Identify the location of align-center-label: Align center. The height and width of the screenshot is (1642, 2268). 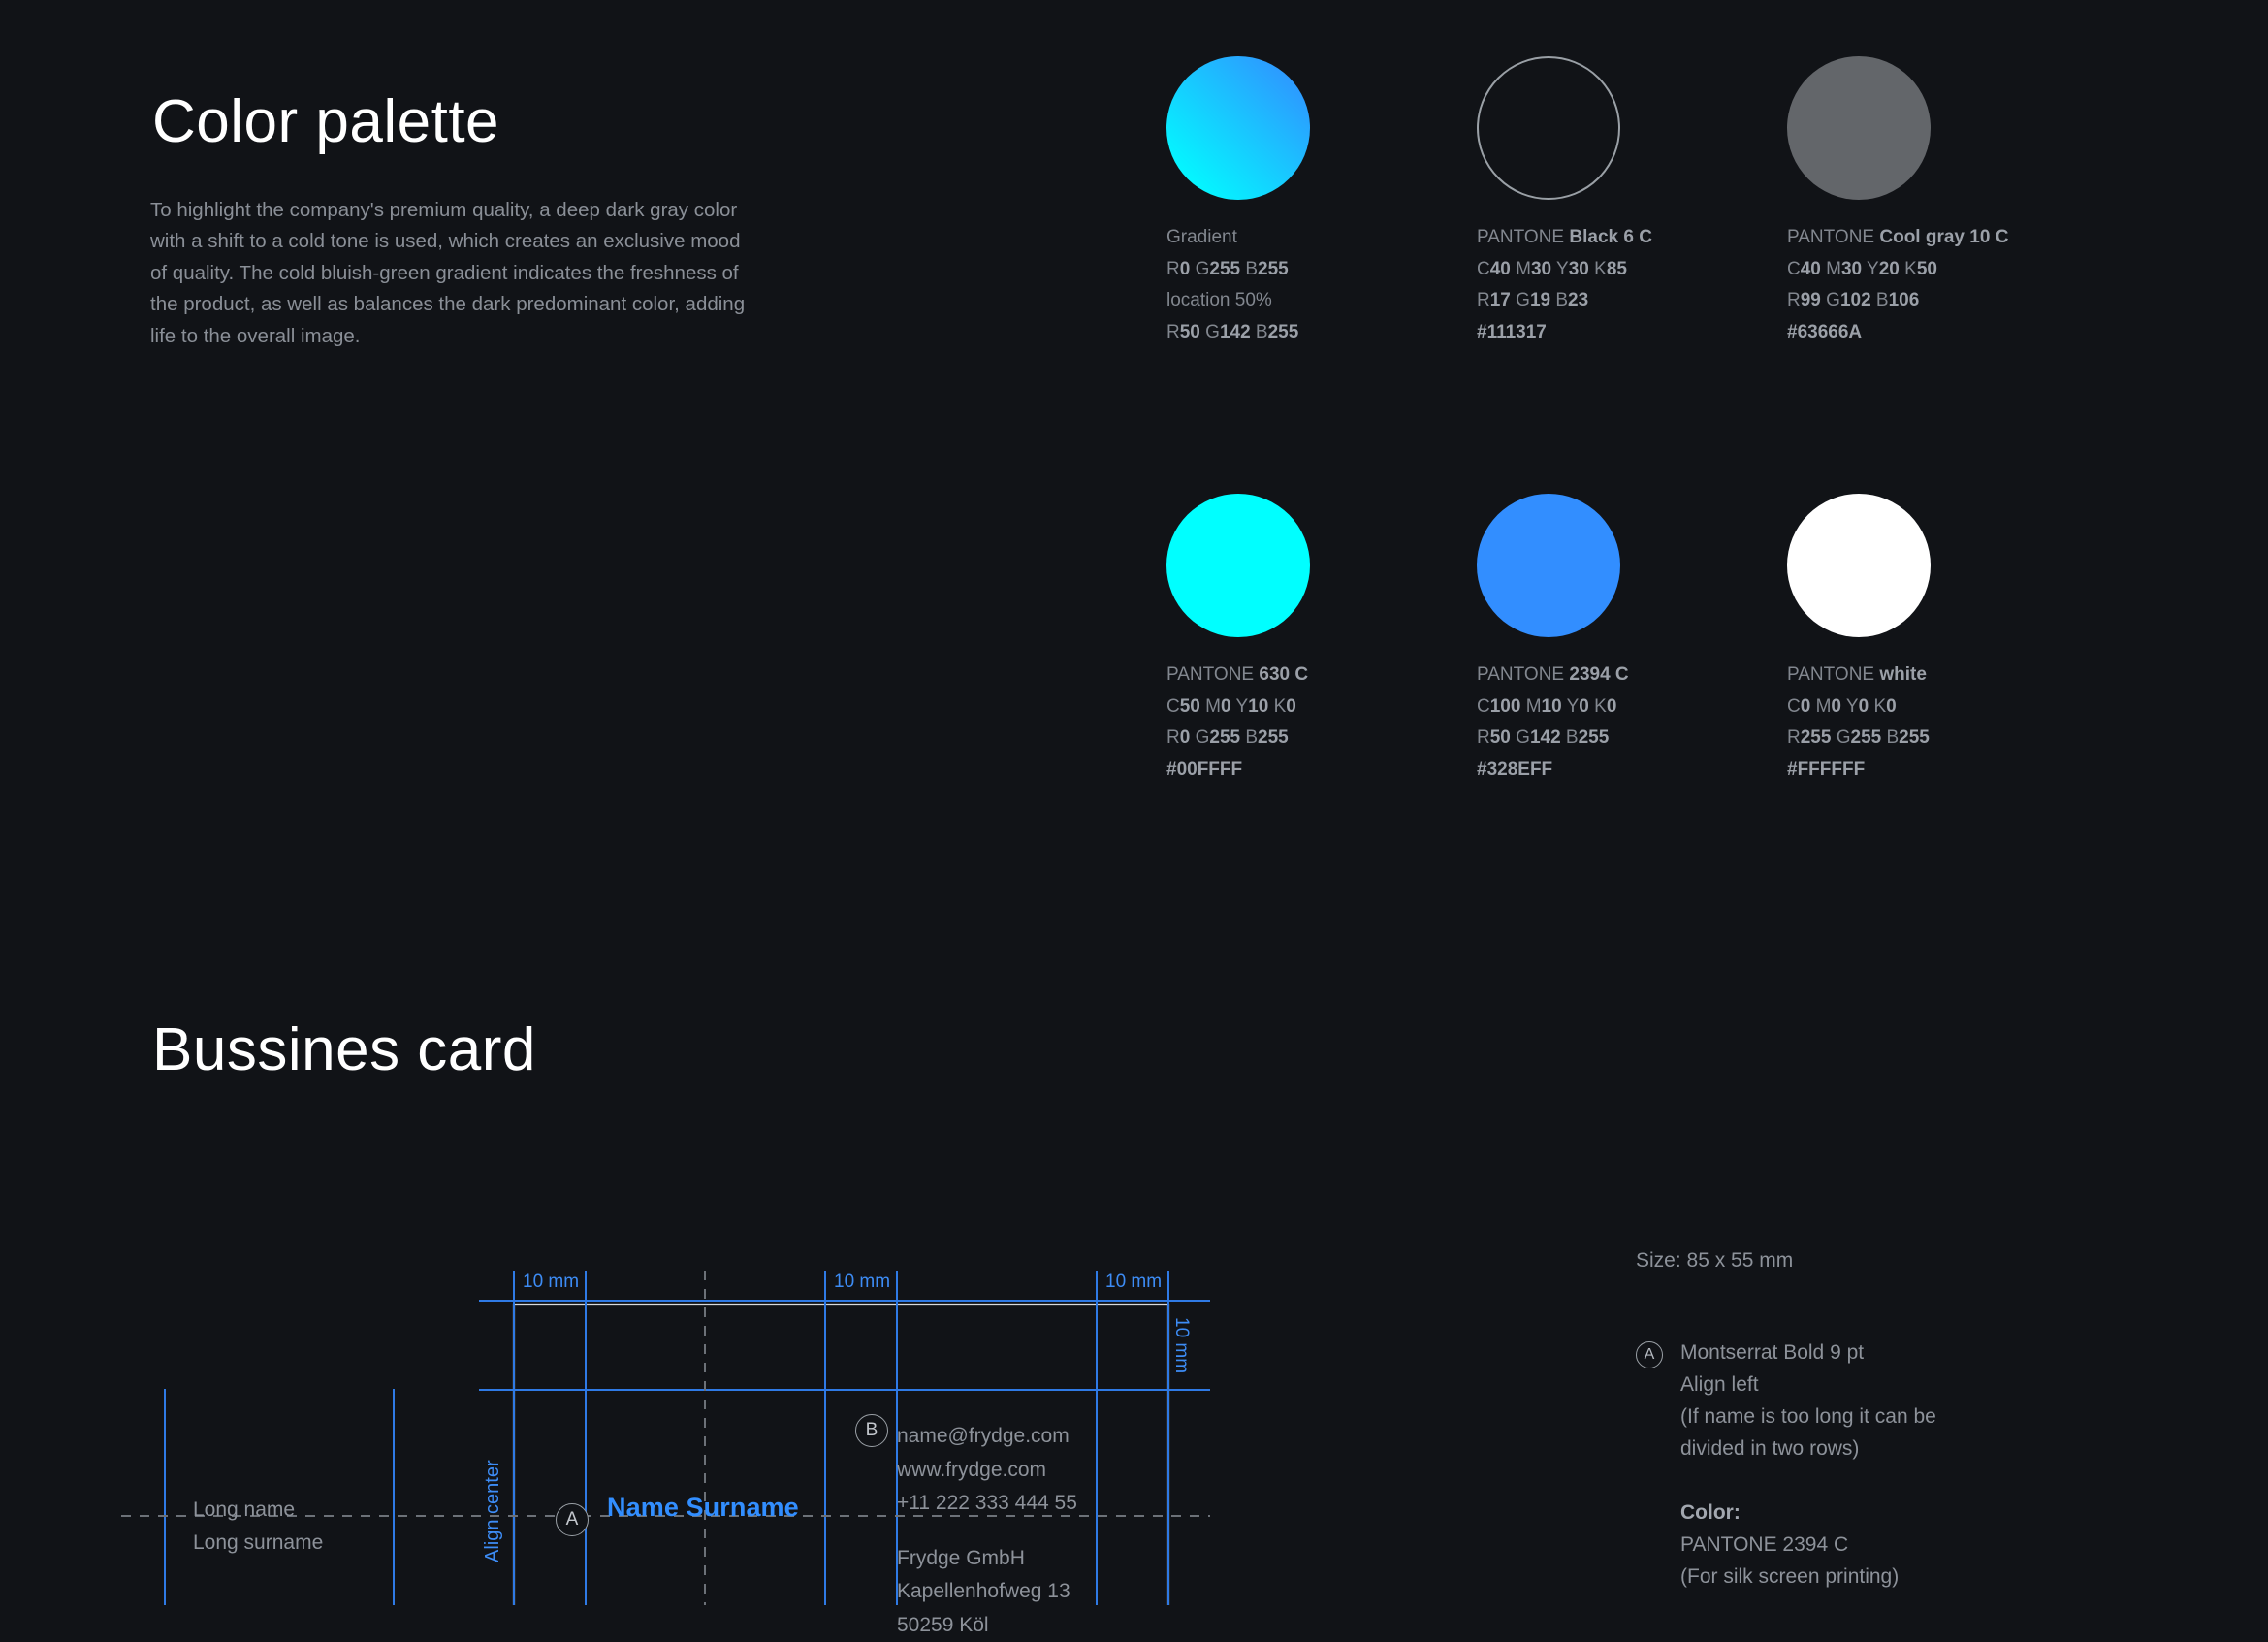
(493, 1511).